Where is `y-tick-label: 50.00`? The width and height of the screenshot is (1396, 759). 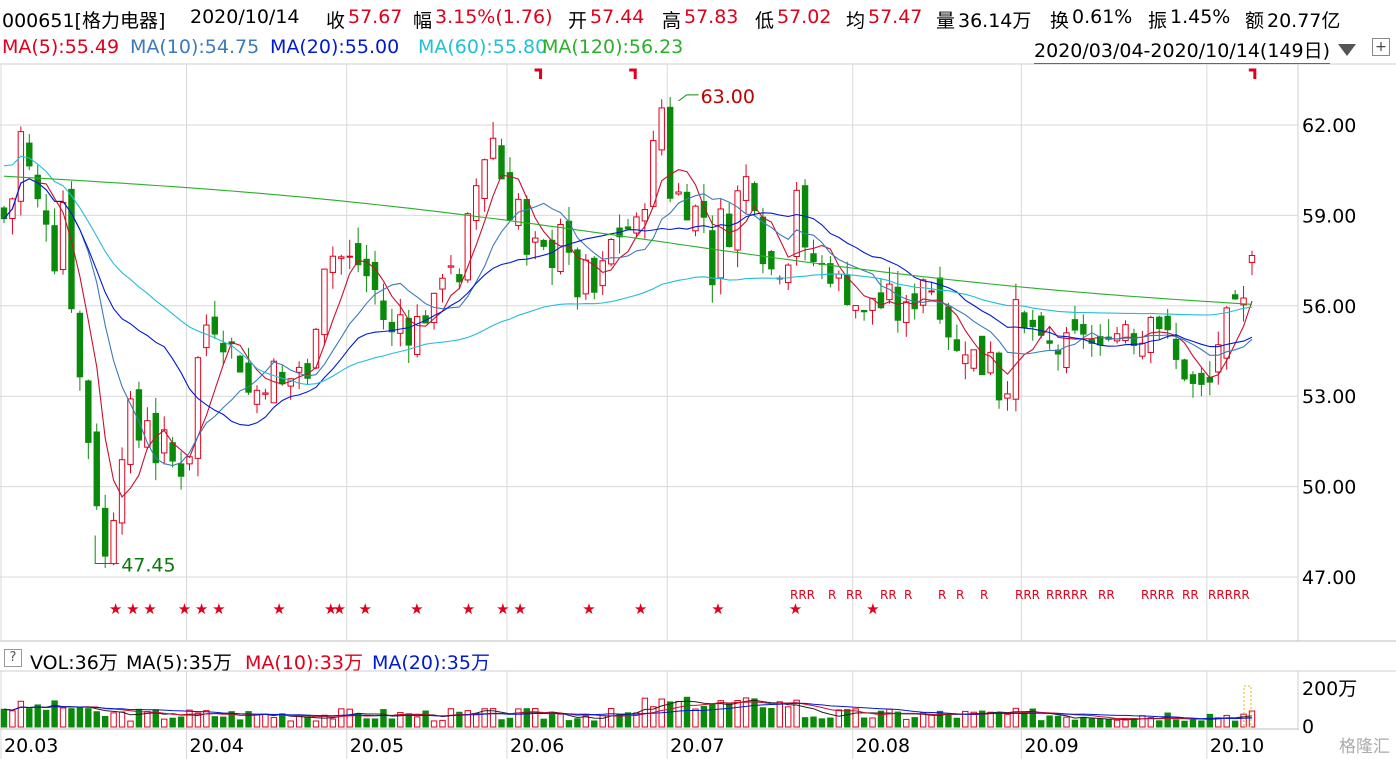
y-tick-label: 50.00 is located at coordinates (1329, 488).